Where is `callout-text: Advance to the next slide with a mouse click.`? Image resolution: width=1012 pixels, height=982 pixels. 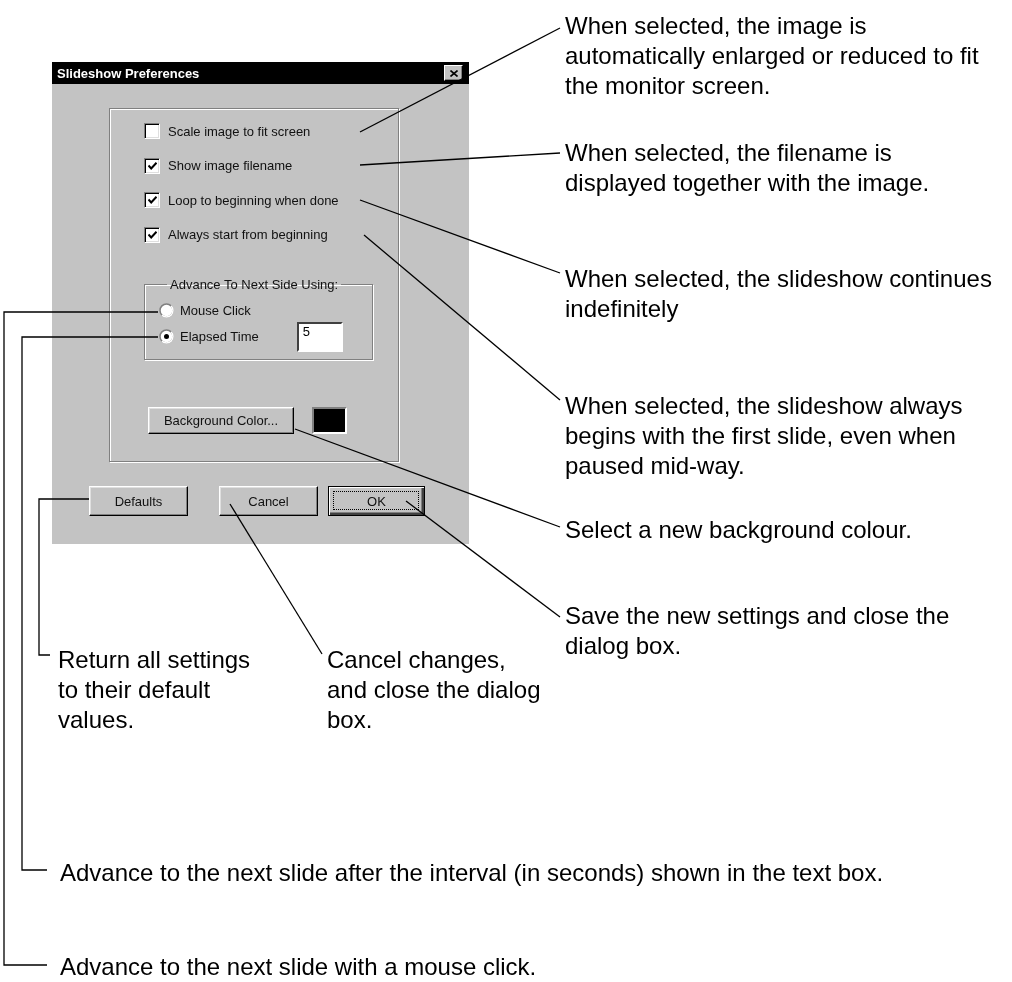 callout-text: Advance to the next slide with a mouse click. is located at coordinates (298, 967).